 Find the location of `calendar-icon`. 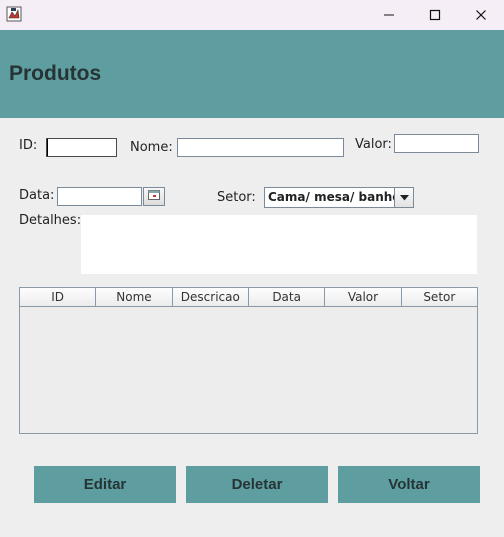

calendar-icon is located at coordinates (154, 196).